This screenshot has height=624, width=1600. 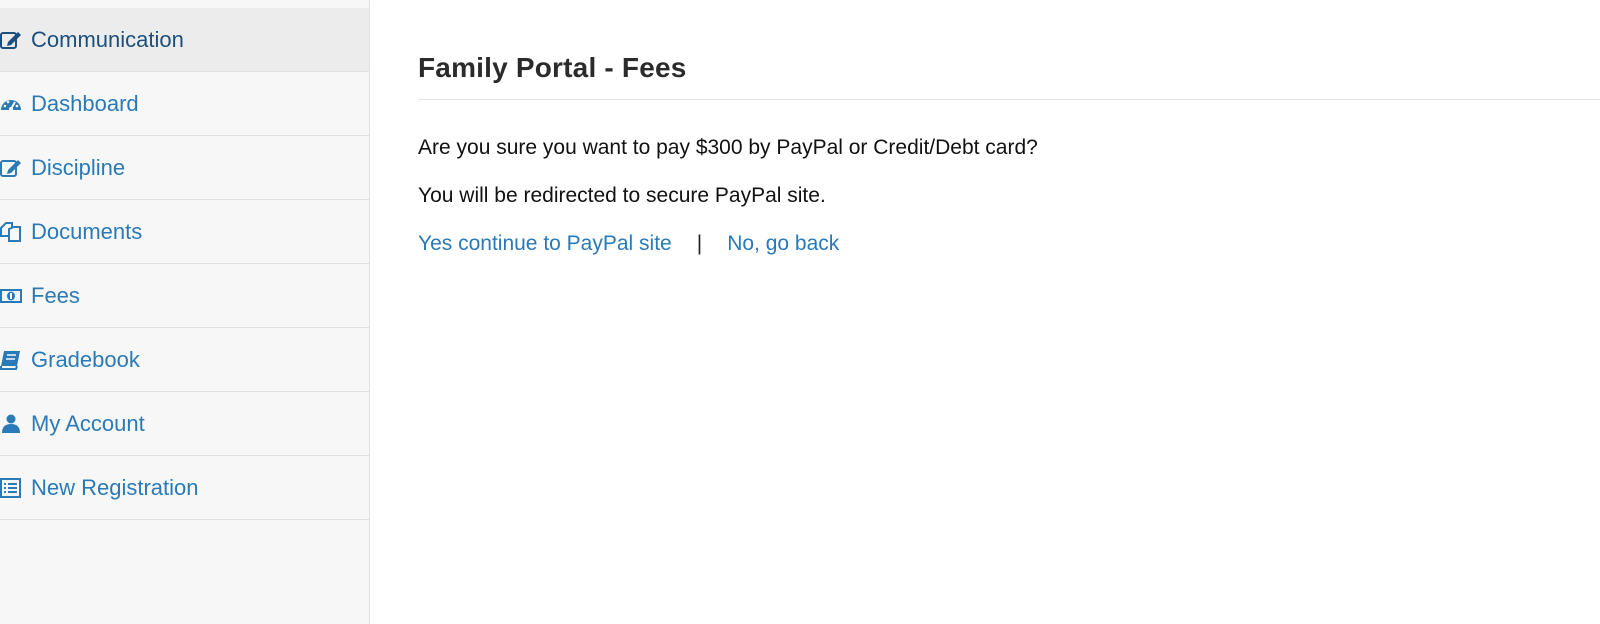 I want to click on money-icon, so click(x=11, y=296).